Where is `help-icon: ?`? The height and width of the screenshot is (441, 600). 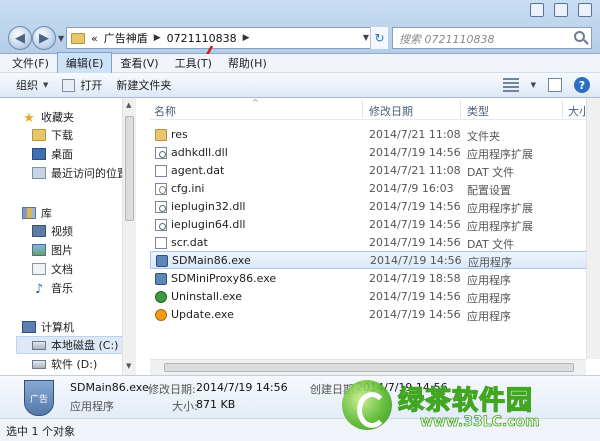 help-icon: ? is located at coordinates (582, 85).